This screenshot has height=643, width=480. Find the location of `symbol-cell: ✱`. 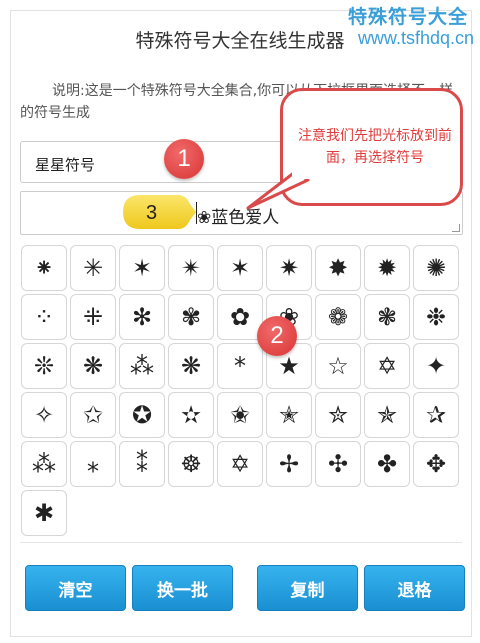

symbol-cell: ✱ is located at coordinates (44, 513).